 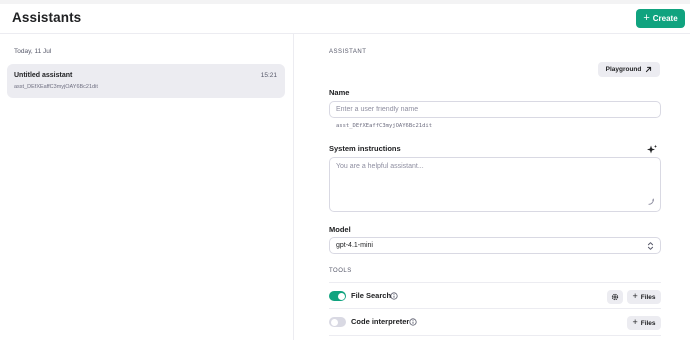 I want to click on assistant-section-label: ASSISTANT, so click(x=348, y=52).